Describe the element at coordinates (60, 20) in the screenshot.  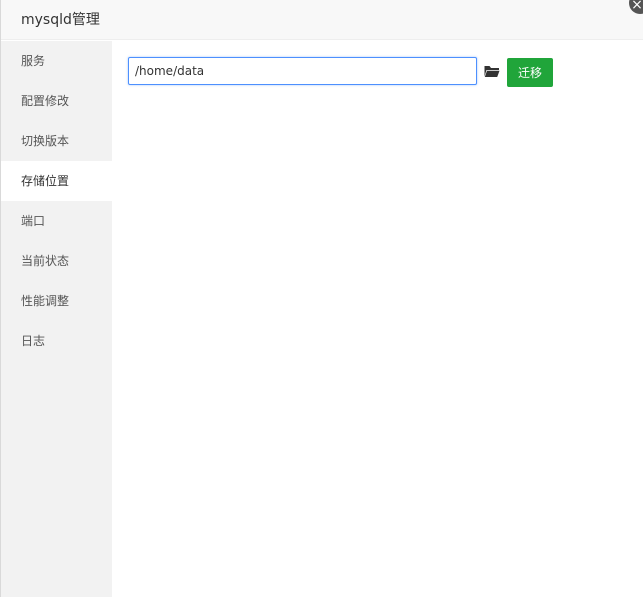
I see `dialog-title: mysqld管理` at that location.